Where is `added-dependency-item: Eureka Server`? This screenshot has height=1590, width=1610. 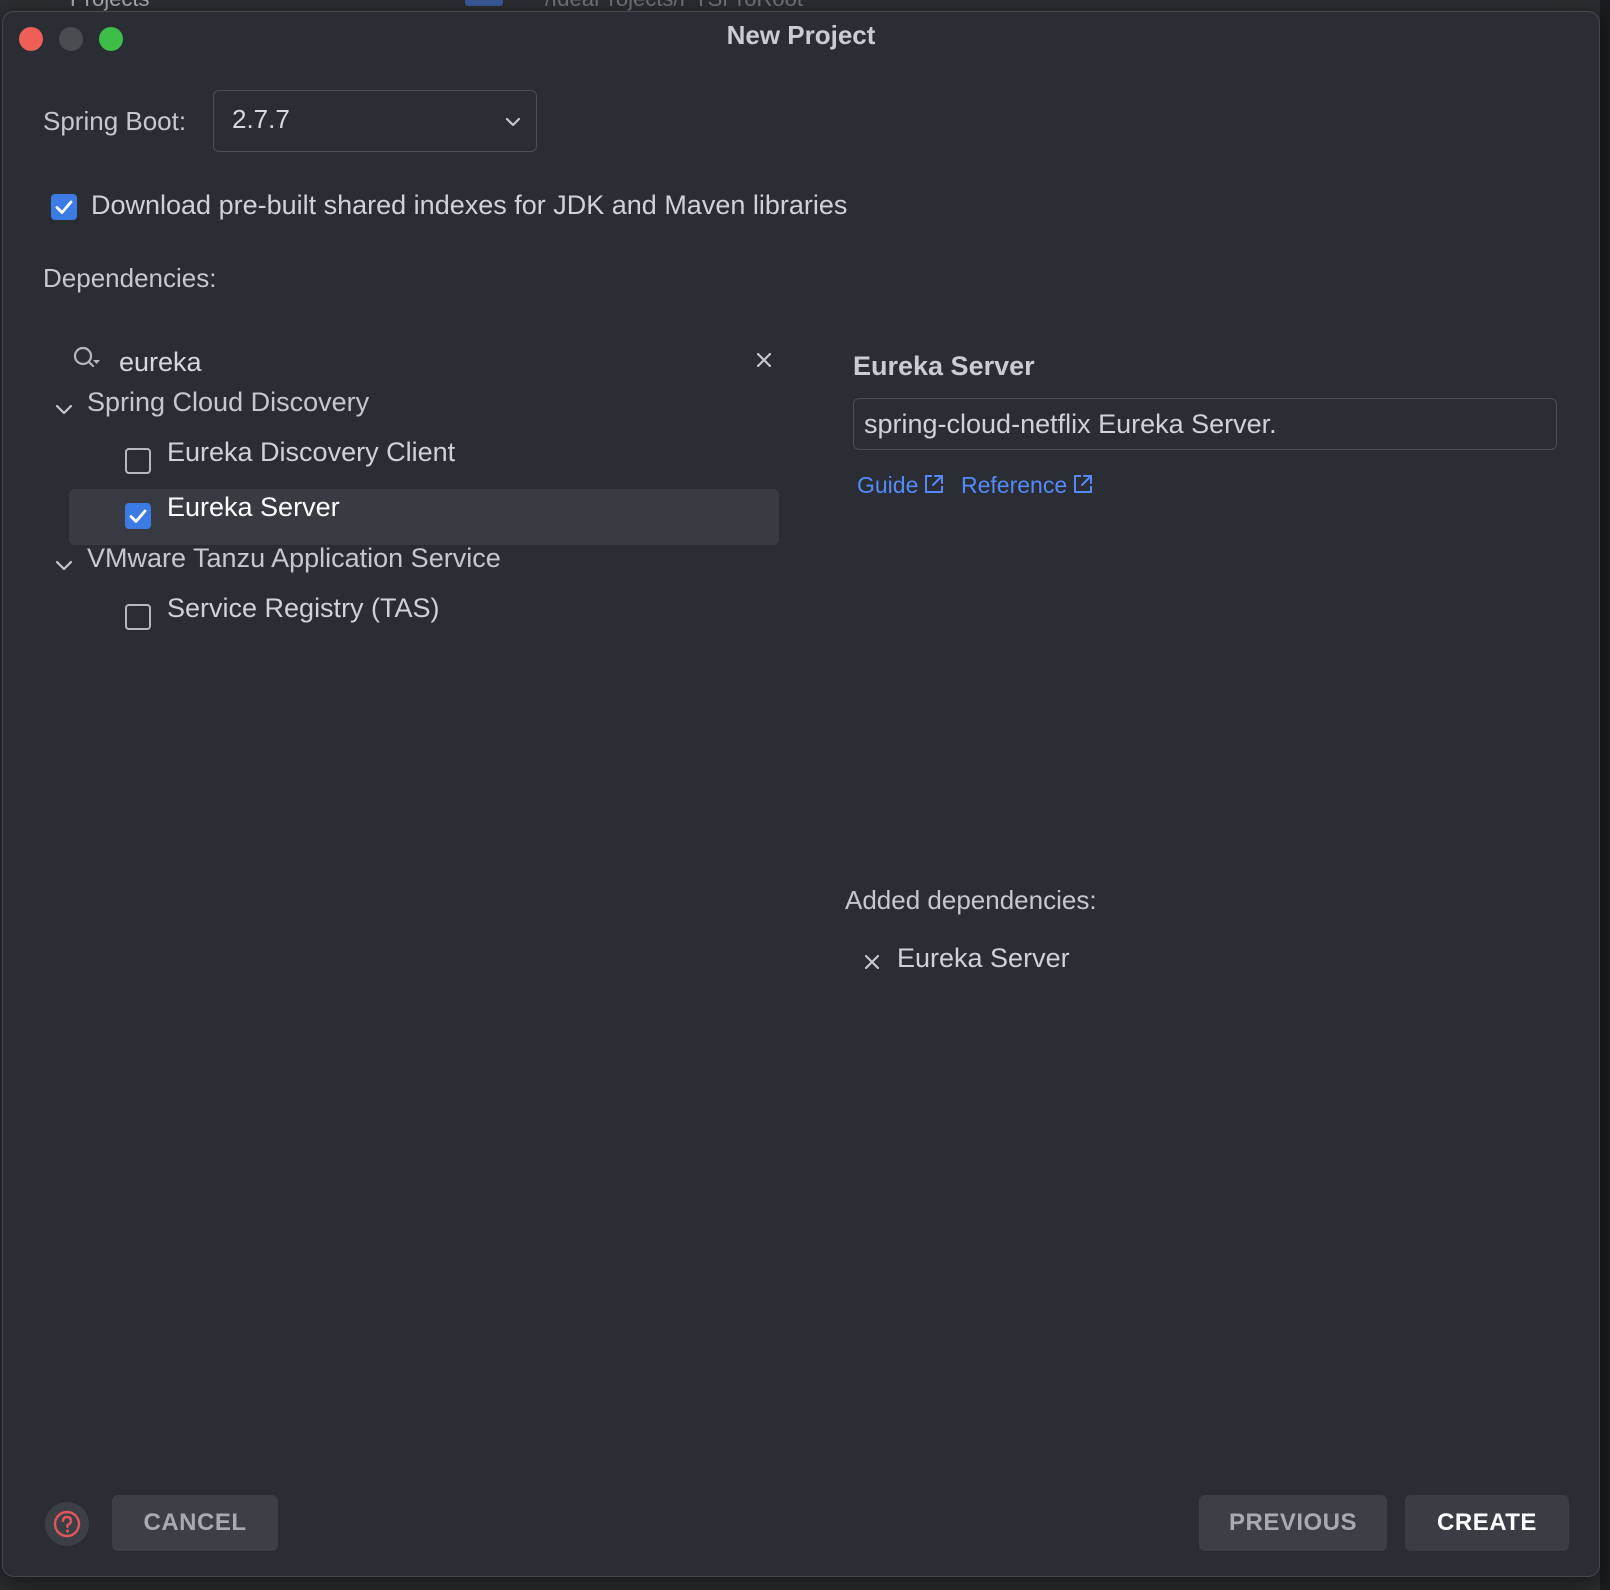
added-dependency-item: Eureka Server is located at coordinates (983, 958).